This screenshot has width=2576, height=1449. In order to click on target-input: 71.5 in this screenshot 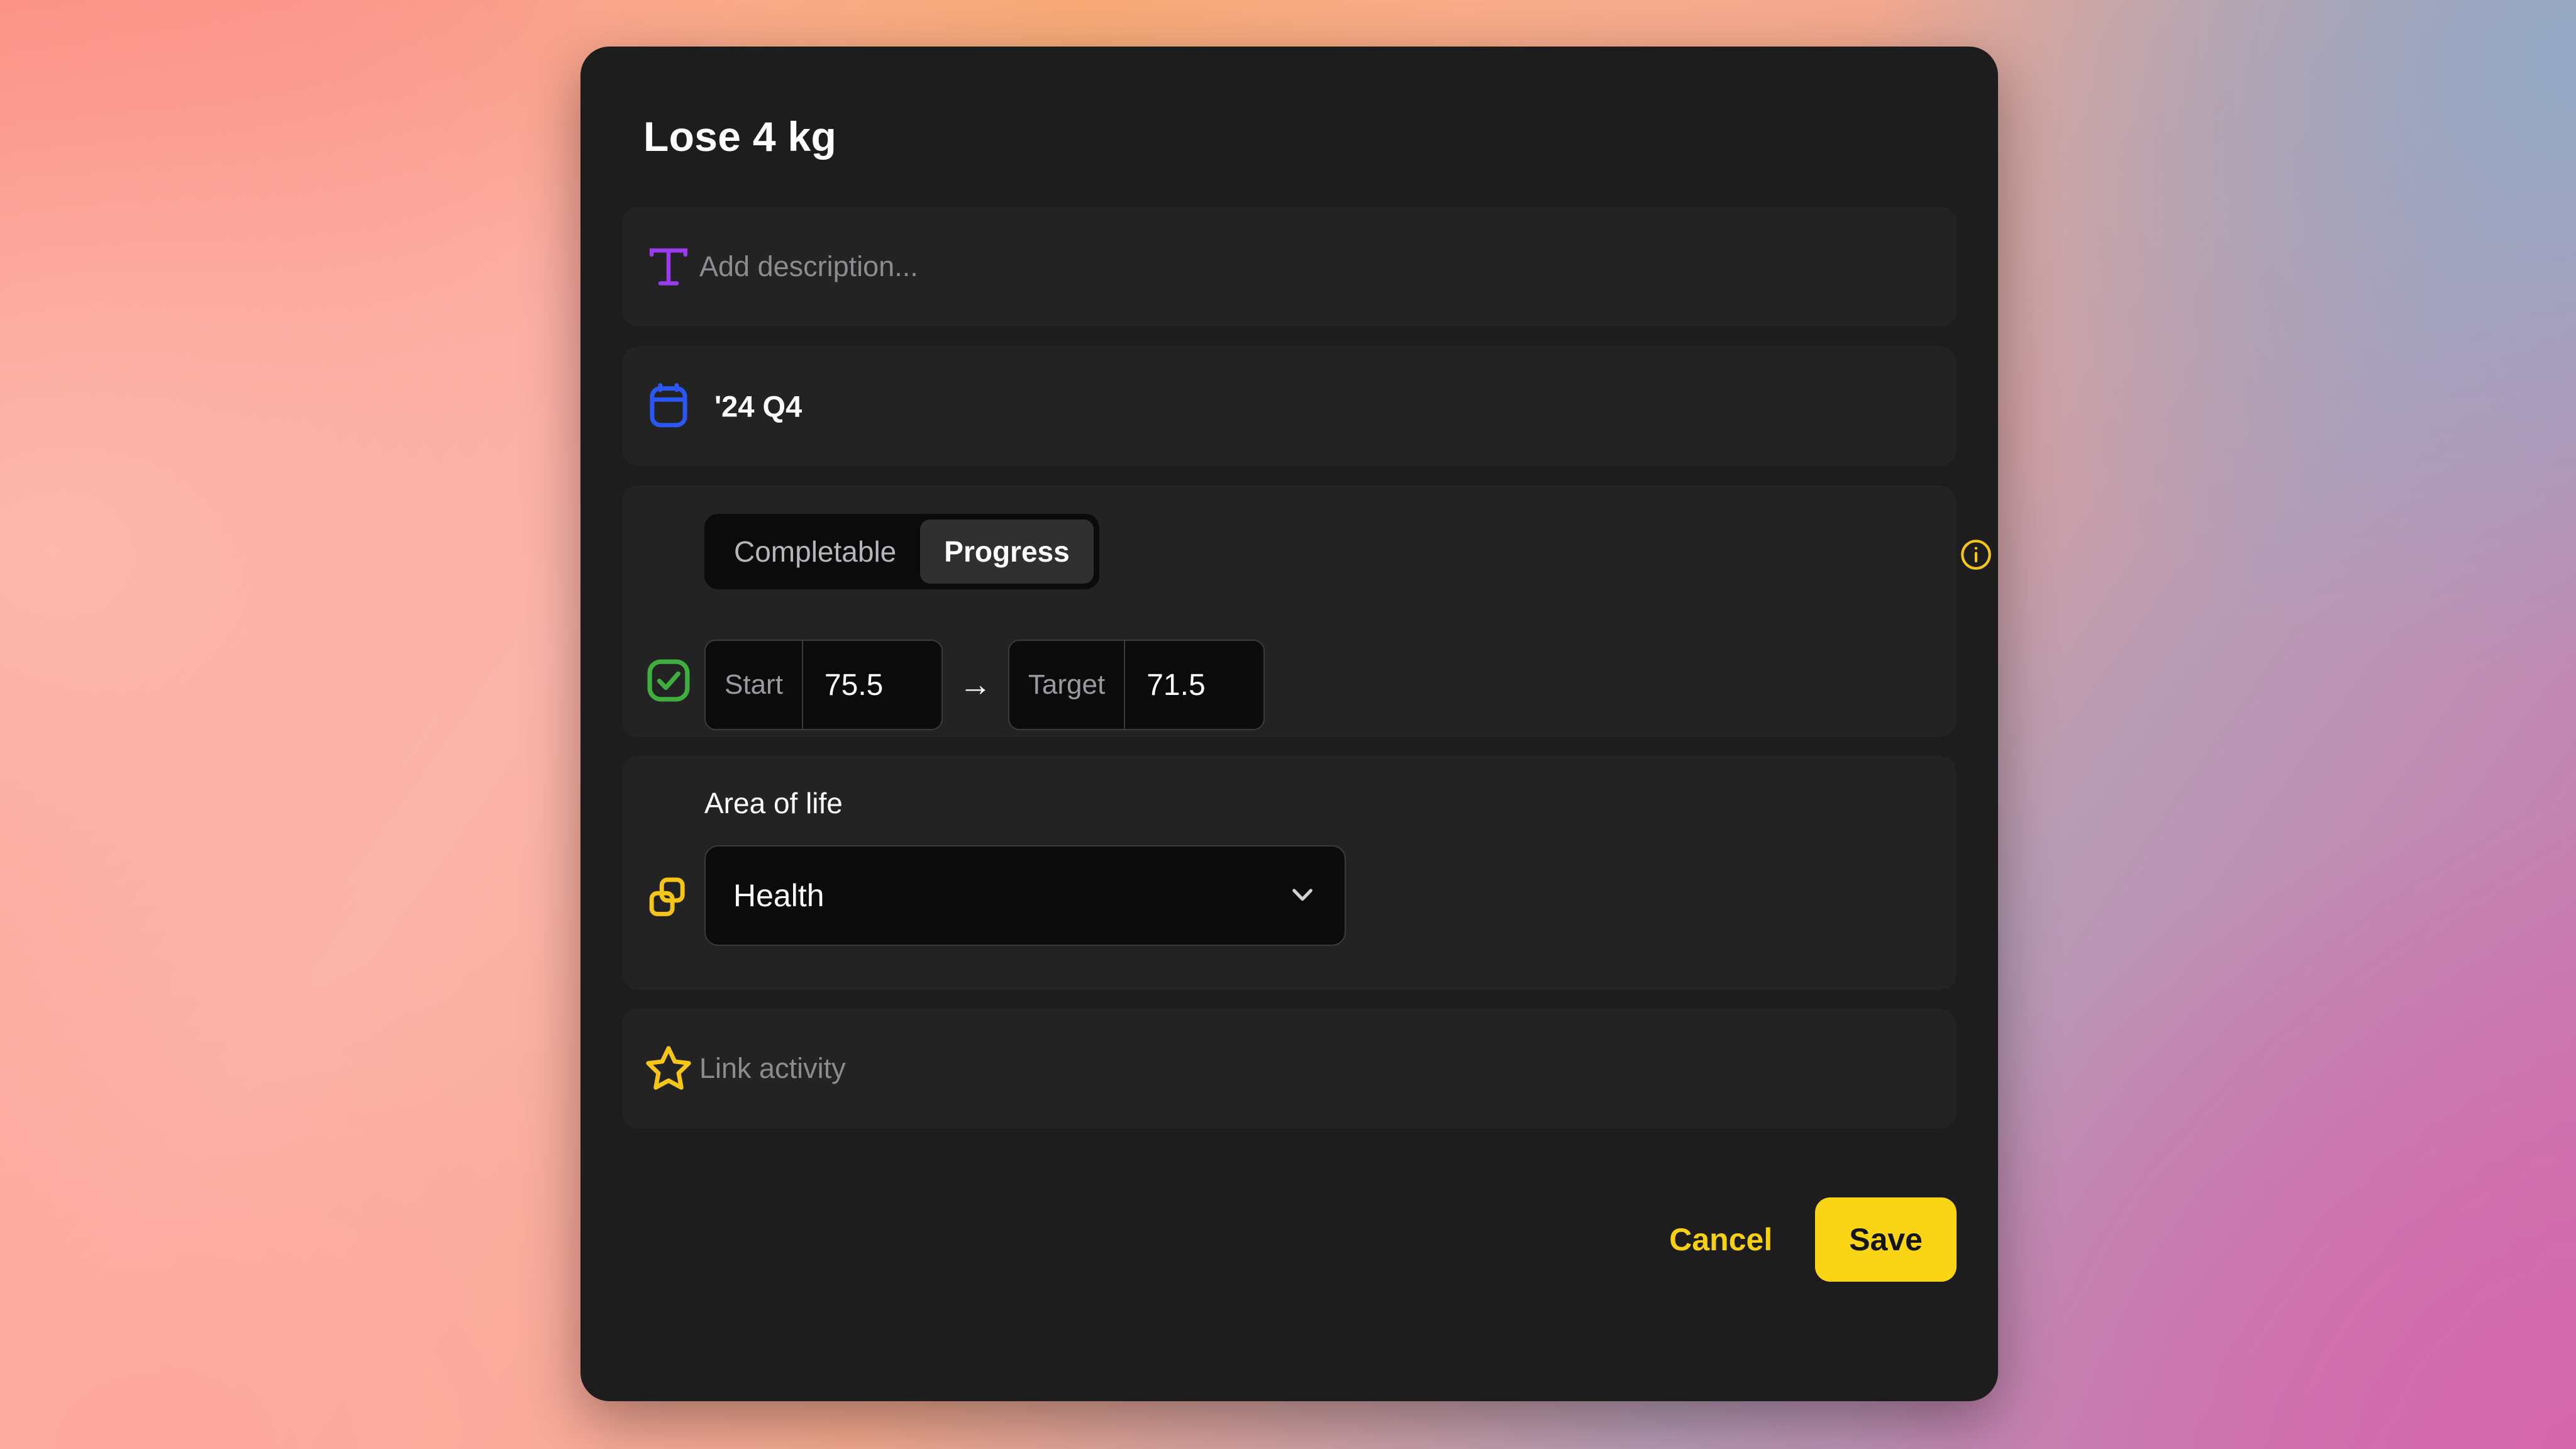, I will do `click(1194, 685)`.